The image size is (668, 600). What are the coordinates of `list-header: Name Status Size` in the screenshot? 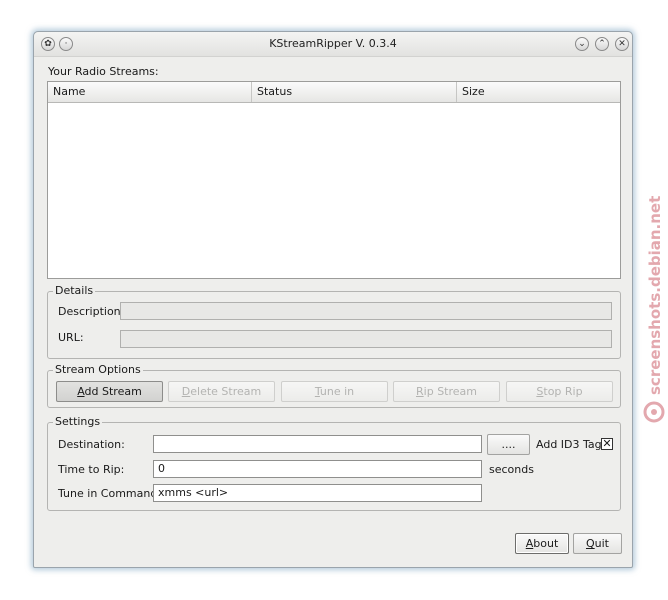 It's located at (334, 92).